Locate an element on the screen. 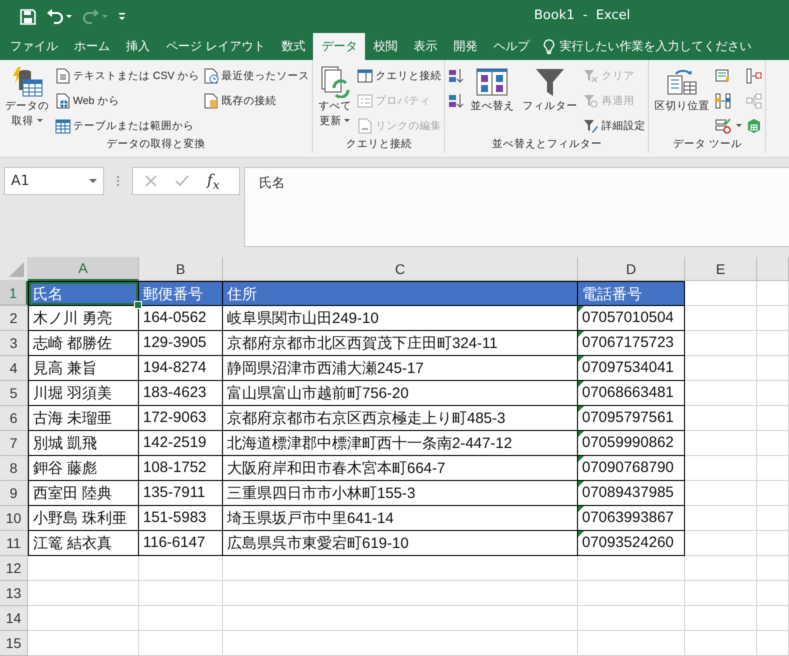 The image size is (789, 656). table-cell: 小野島 珠利亜 is located at coordinates (83, 518).